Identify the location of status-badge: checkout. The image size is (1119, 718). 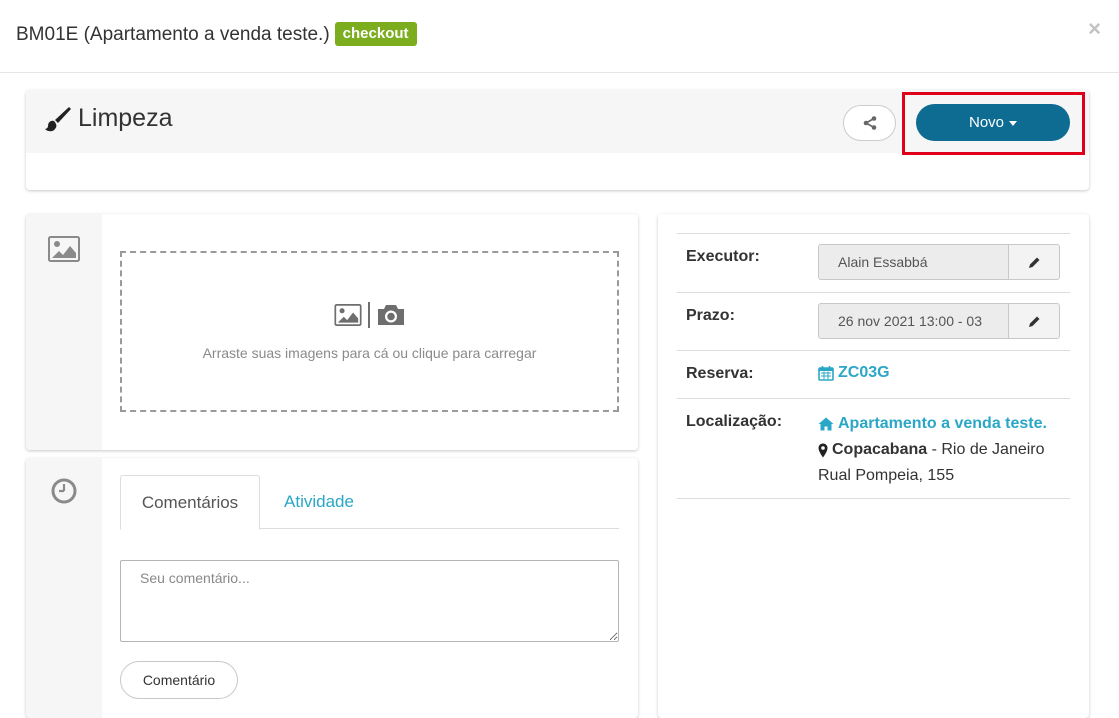
(375, 34).